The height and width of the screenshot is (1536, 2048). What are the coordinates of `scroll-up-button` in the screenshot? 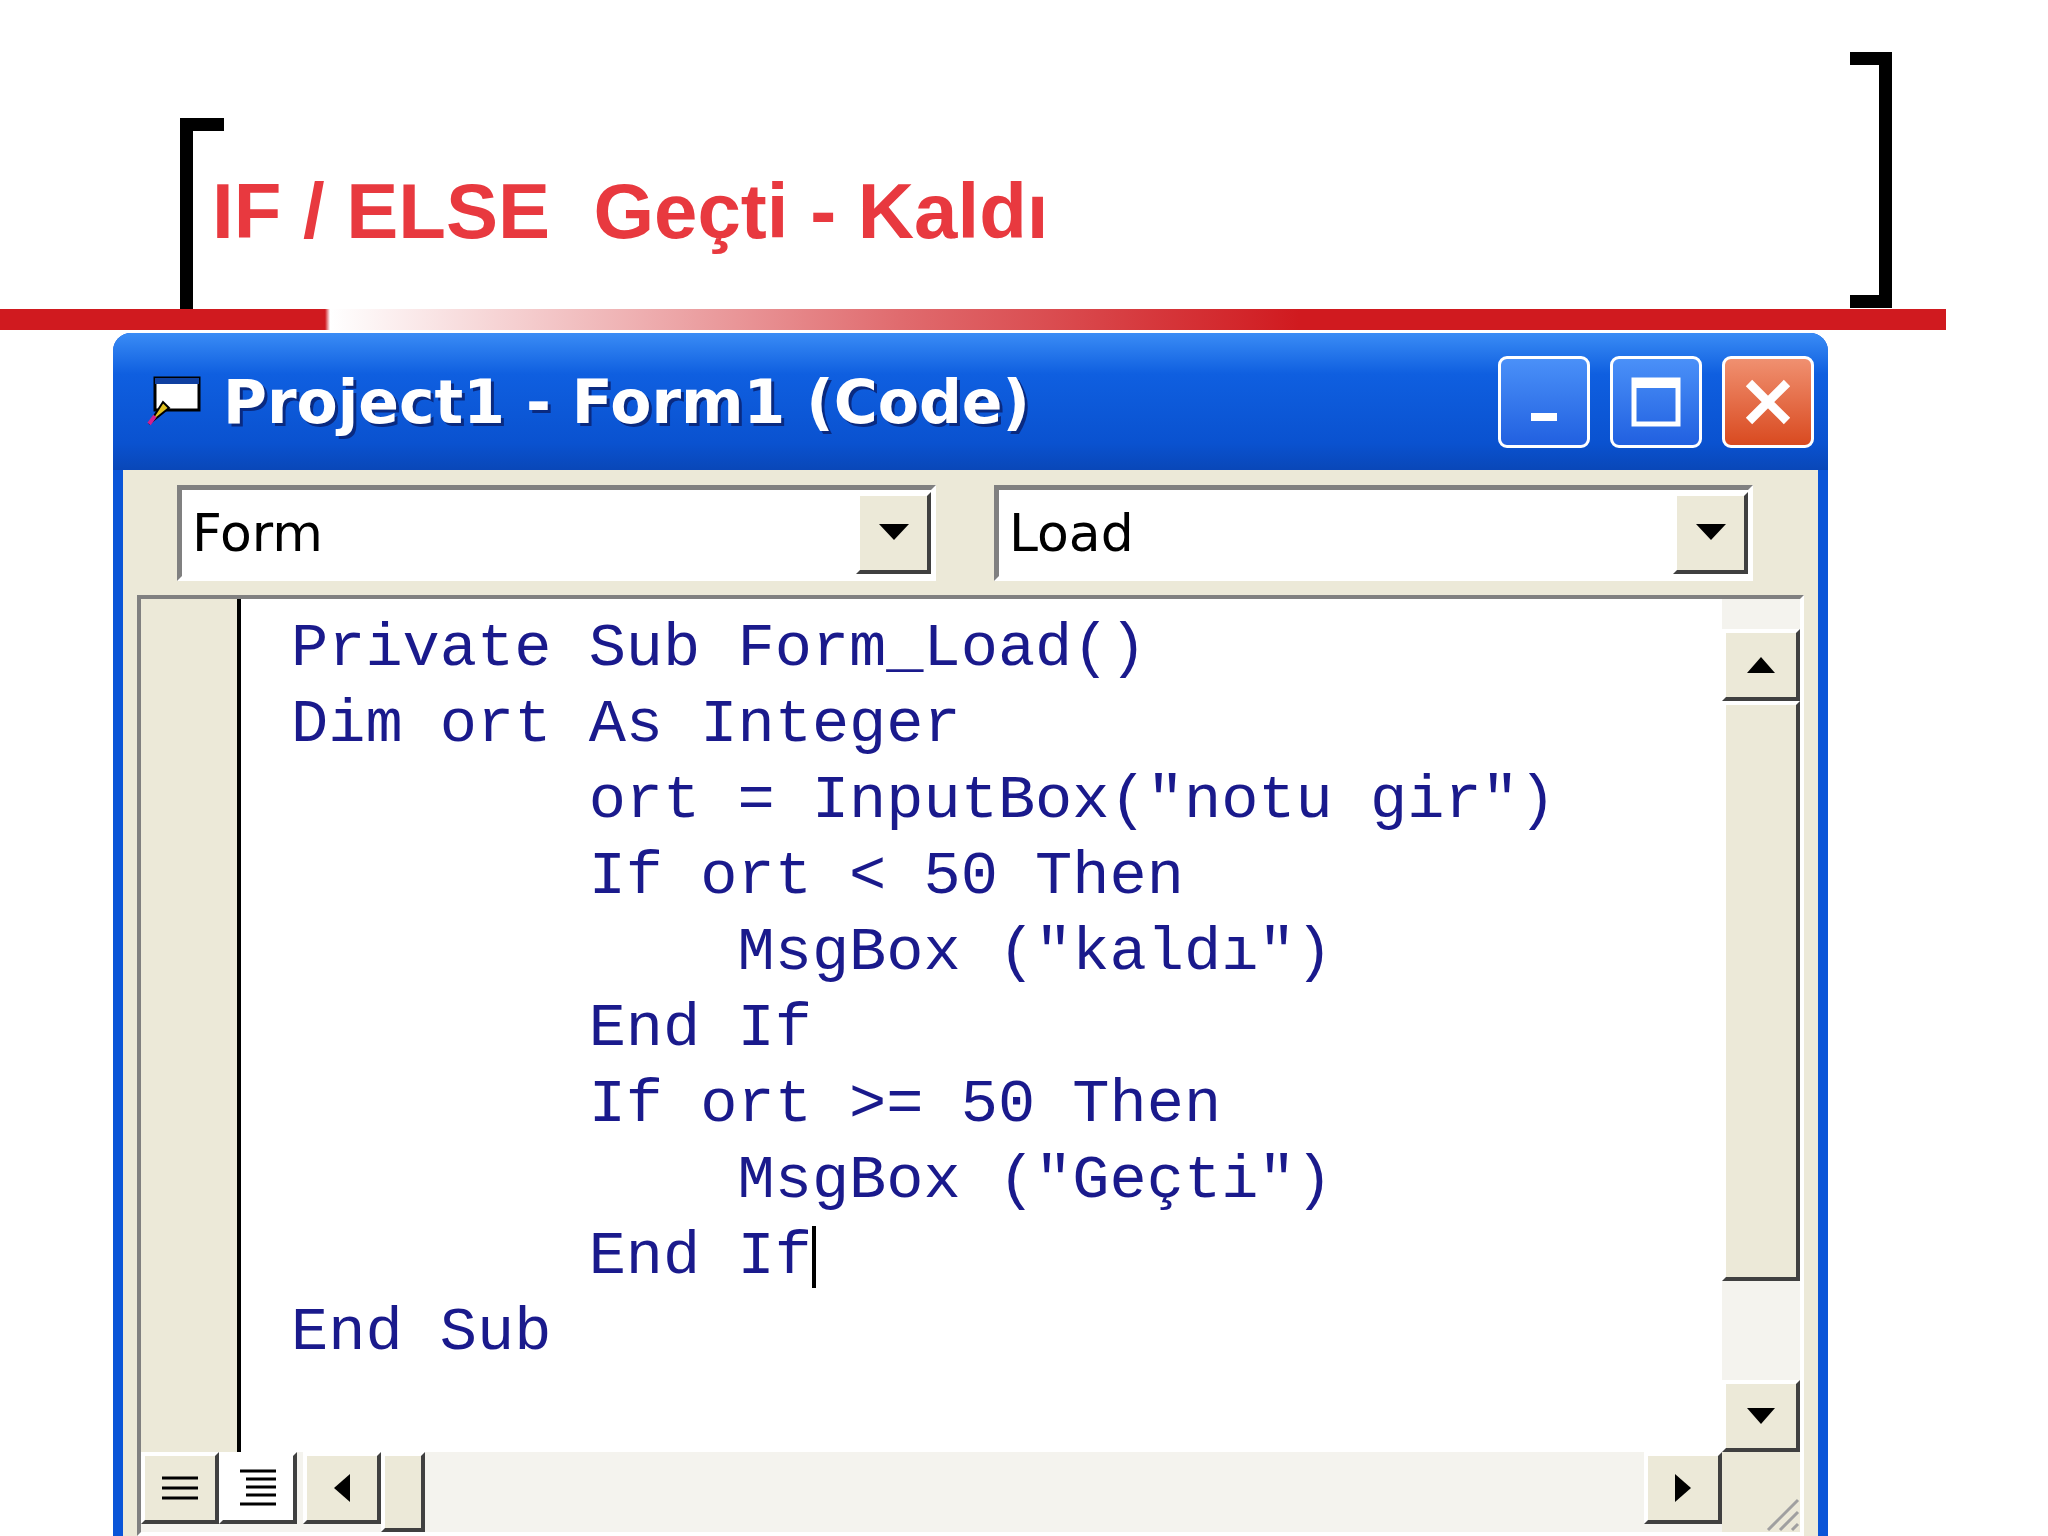 It's located at (1761, 665).